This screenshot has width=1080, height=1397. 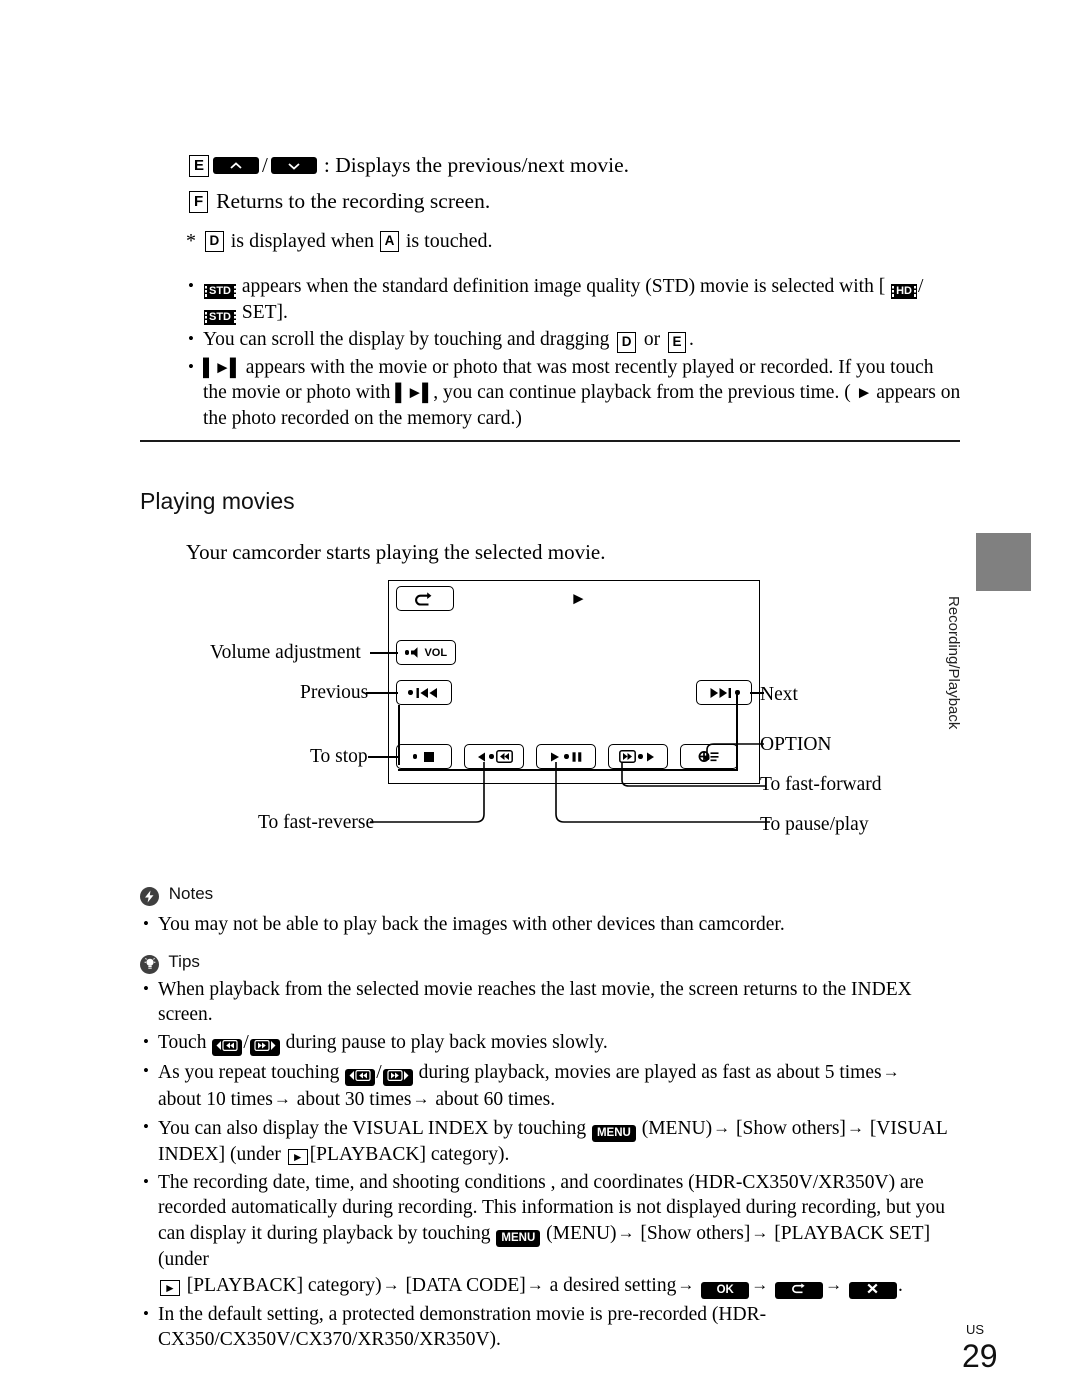 I want to click on diagram-play-indicator: ►, so click(x=578, y=598).